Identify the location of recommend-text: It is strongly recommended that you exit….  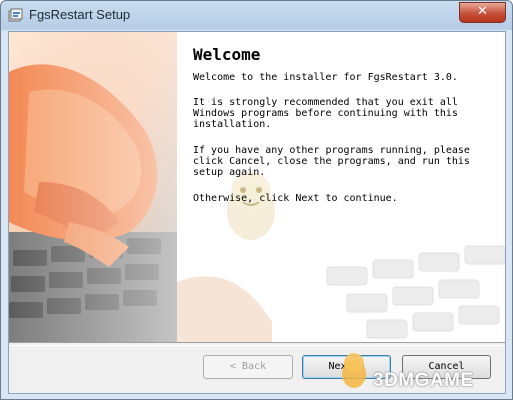
(325, 113).